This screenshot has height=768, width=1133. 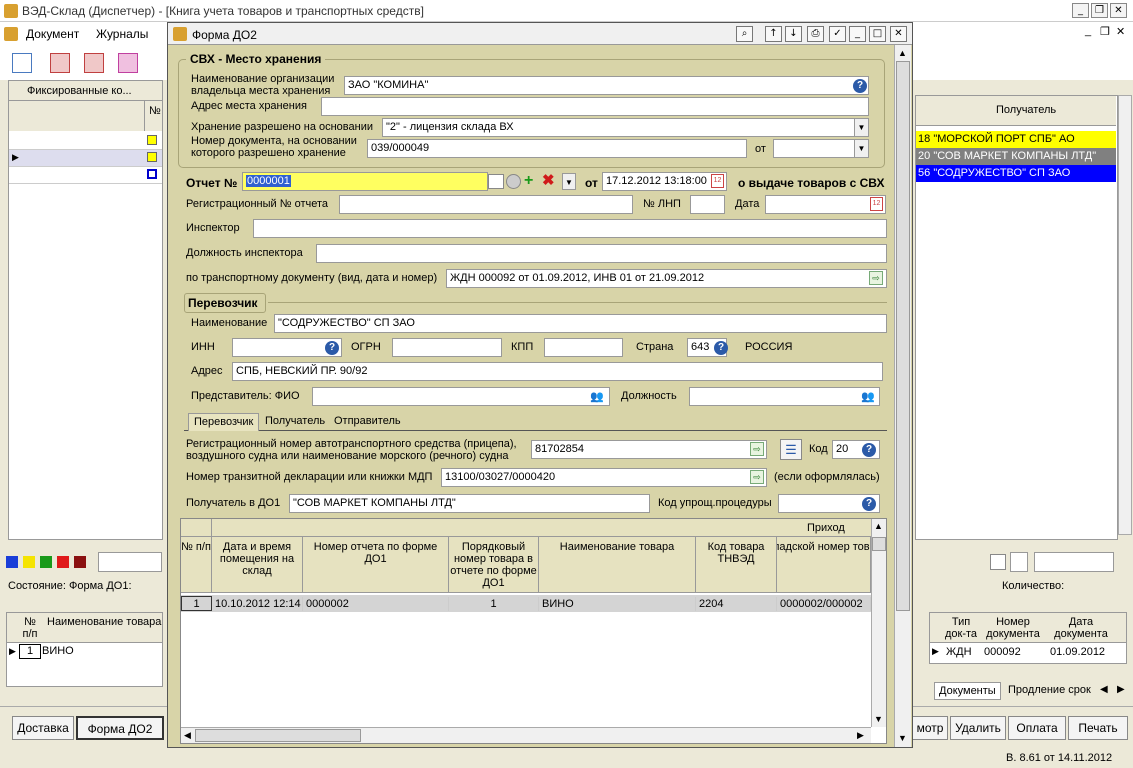 I want to click on inspector-field, so click(x=570, y=228).